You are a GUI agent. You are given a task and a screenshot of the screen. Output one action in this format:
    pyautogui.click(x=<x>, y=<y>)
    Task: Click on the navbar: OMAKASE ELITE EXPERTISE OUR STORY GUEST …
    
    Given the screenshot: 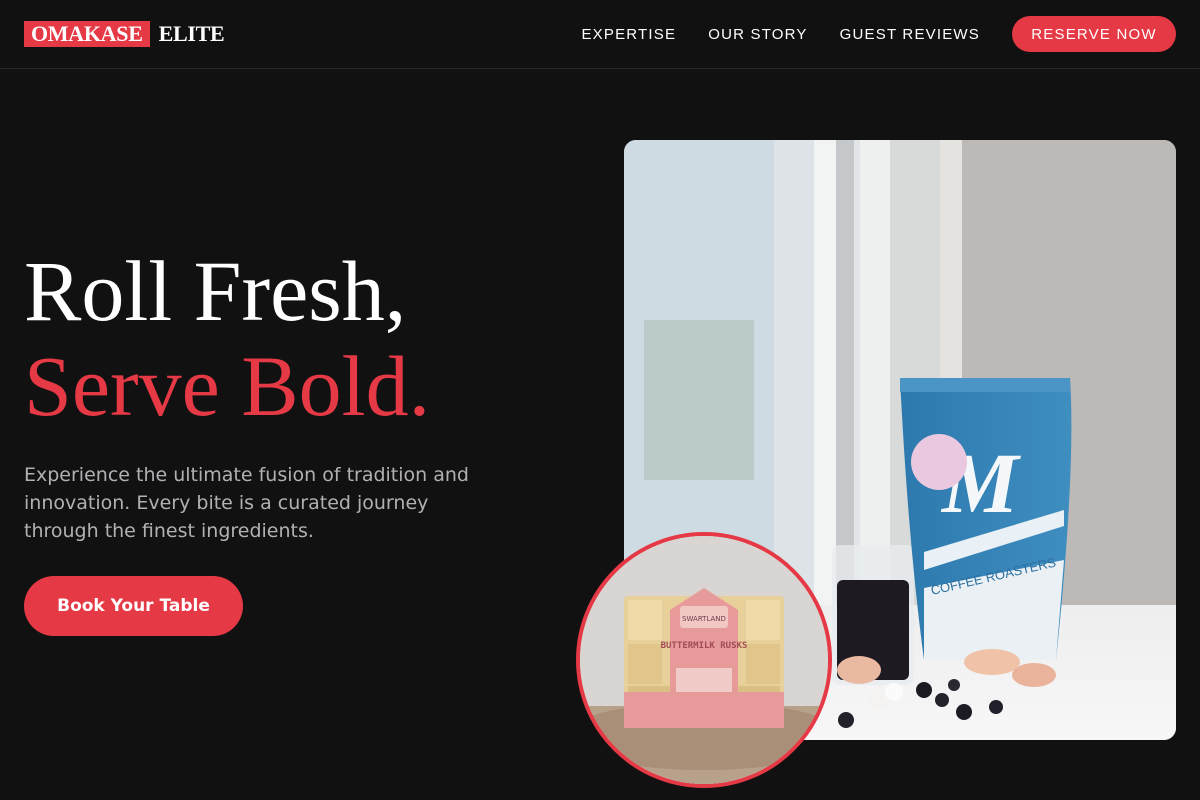 What is the action you would take?
    pyautogui.click(x=600, y=34)
    